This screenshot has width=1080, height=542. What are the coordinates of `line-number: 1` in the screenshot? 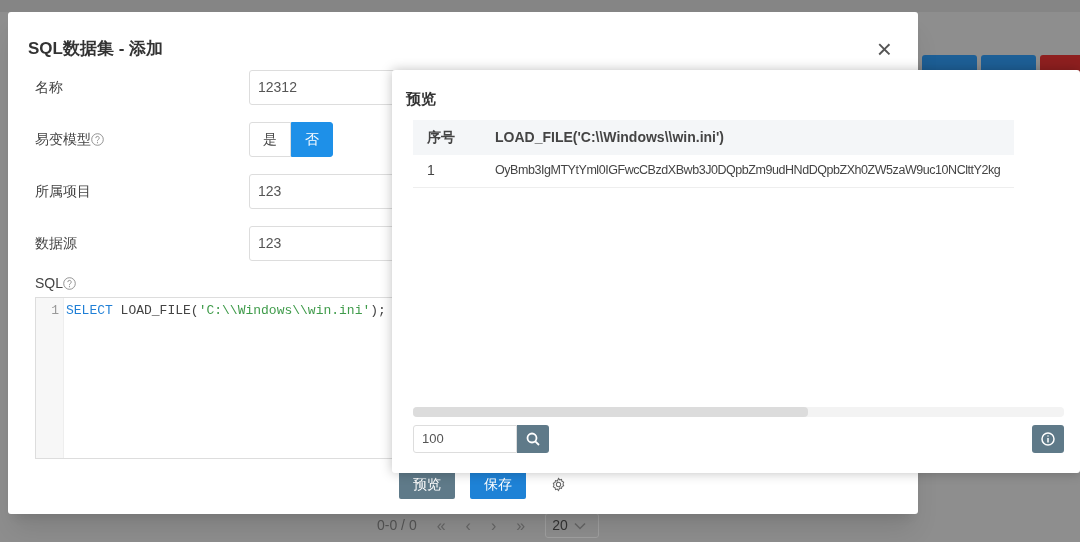 It's located at (54, 311).